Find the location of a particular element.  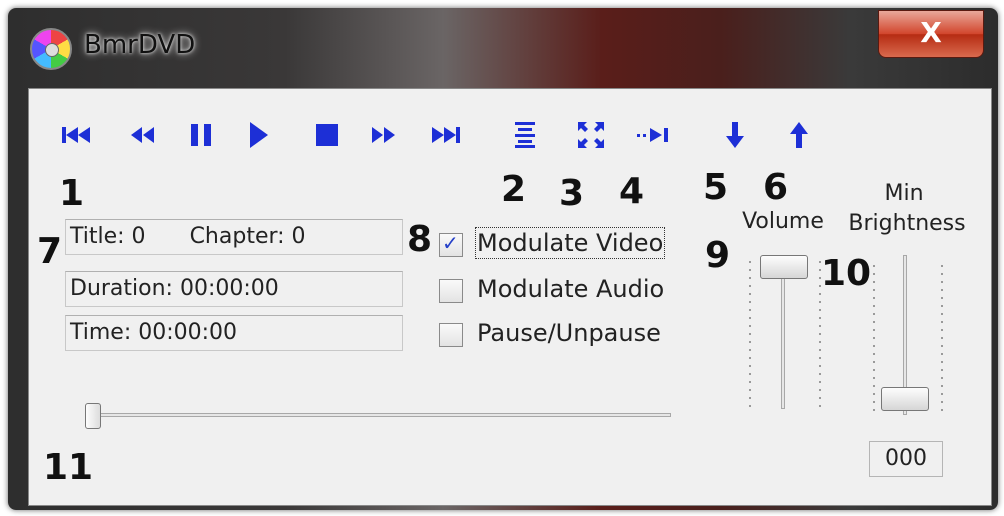

rewind-icon is located at coordinates (142, 135).